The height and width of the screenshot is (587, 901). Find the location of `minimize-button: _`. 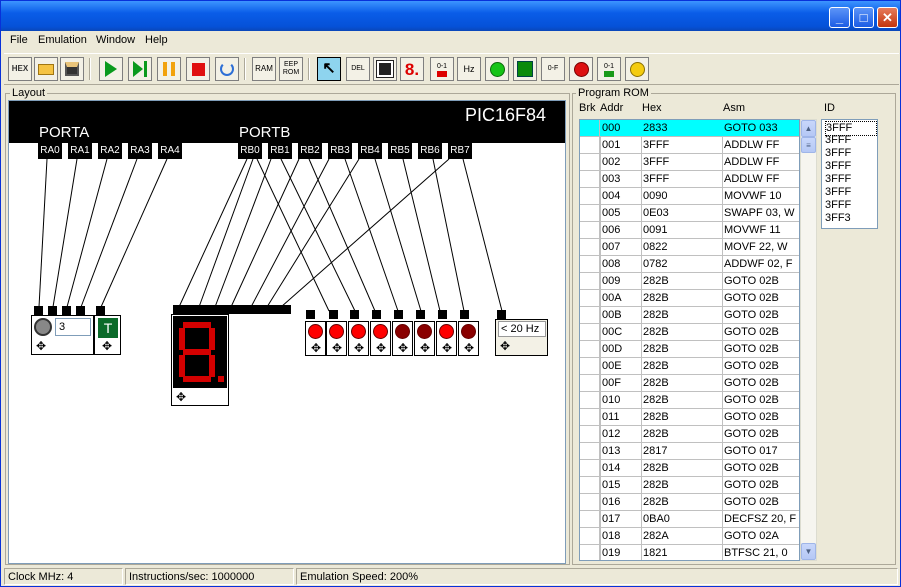

minimize-button: _ is located at coordinates (839, 17).